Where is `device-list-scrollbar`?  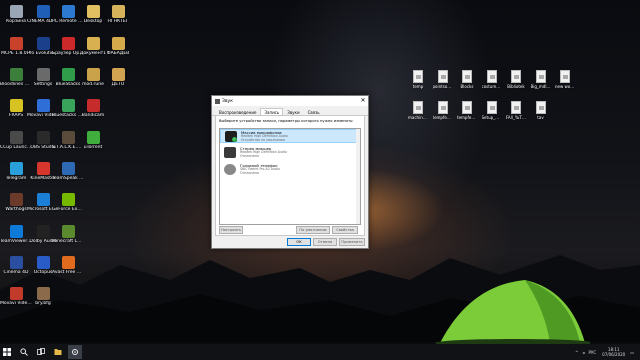 device-list-scrollbar is located at coordinates (358, 176).